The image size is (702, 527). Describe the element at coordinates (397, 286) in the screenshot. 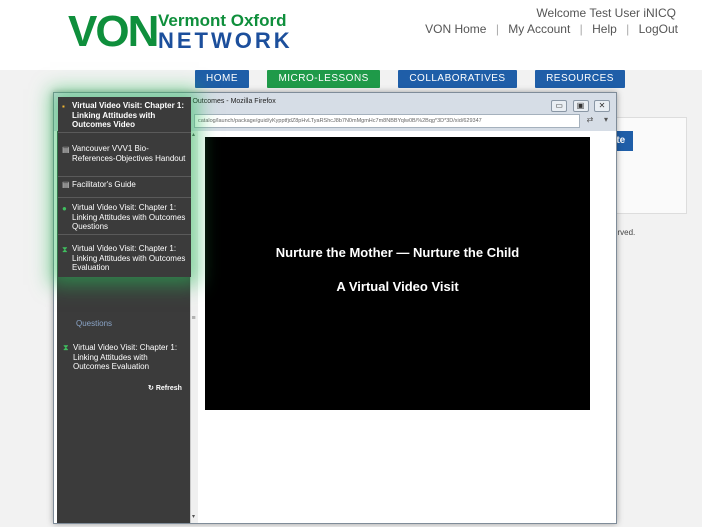

I see `video-subtitle: A Virtual Video Visit` at that location.